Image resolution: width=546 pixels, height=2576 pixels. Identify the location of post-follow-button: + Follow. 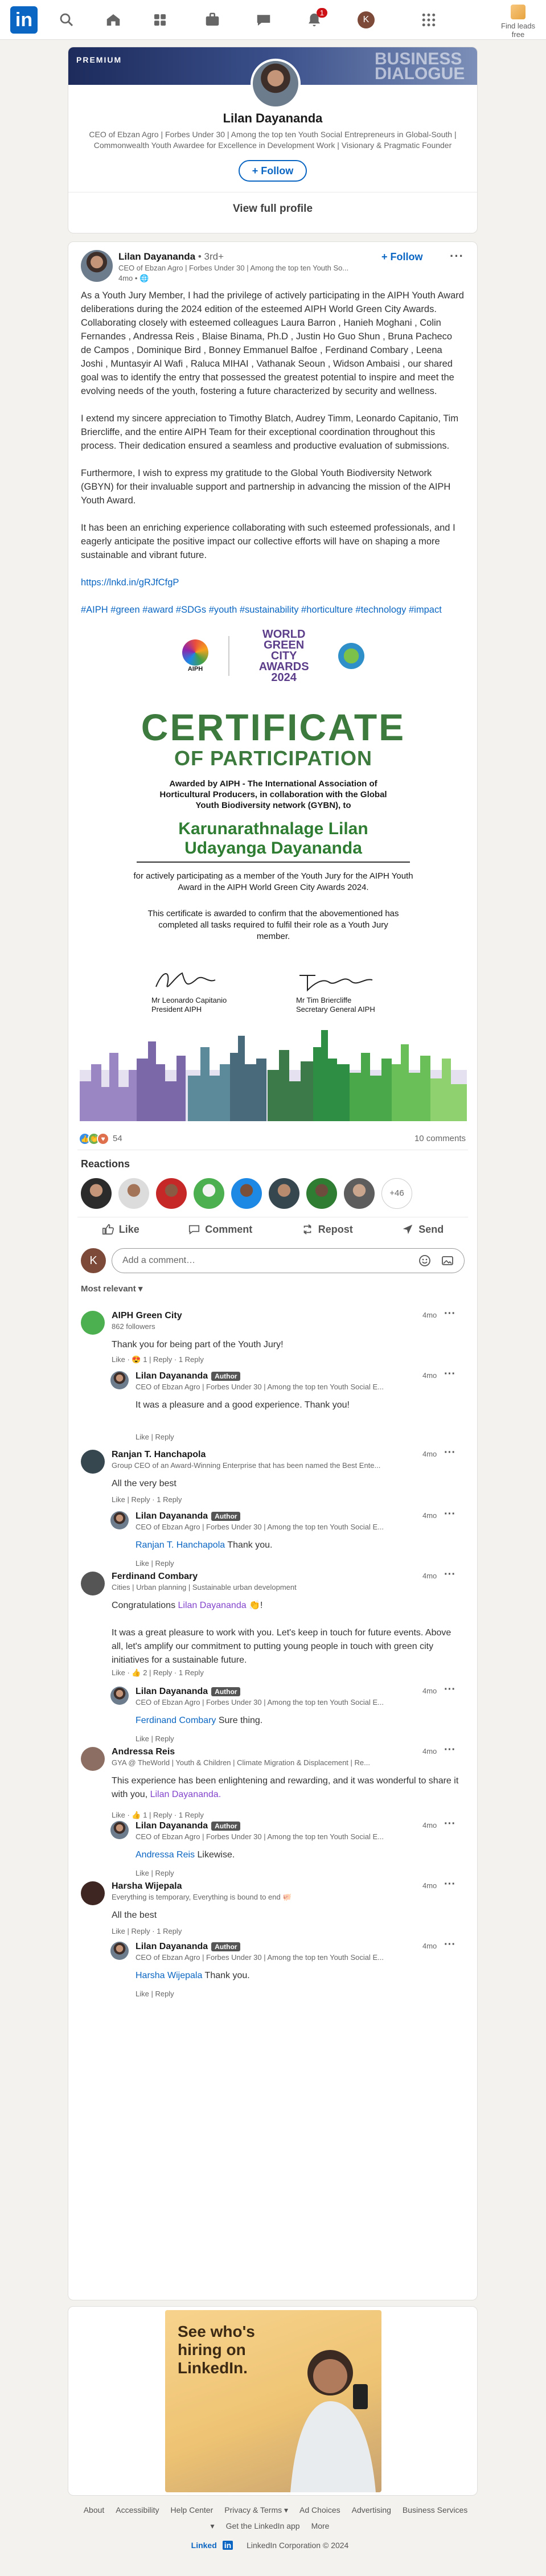
(402, 257).